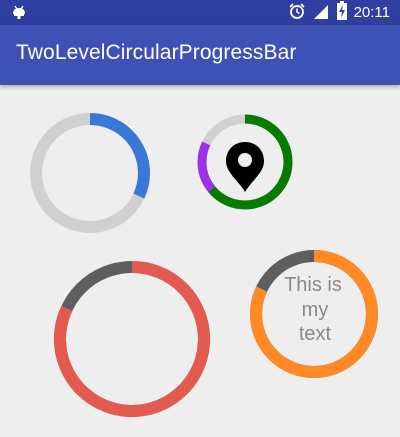 This screenshot has height=437, width=400. I want to click on ring-text-line-3: text, so click(315, 334).